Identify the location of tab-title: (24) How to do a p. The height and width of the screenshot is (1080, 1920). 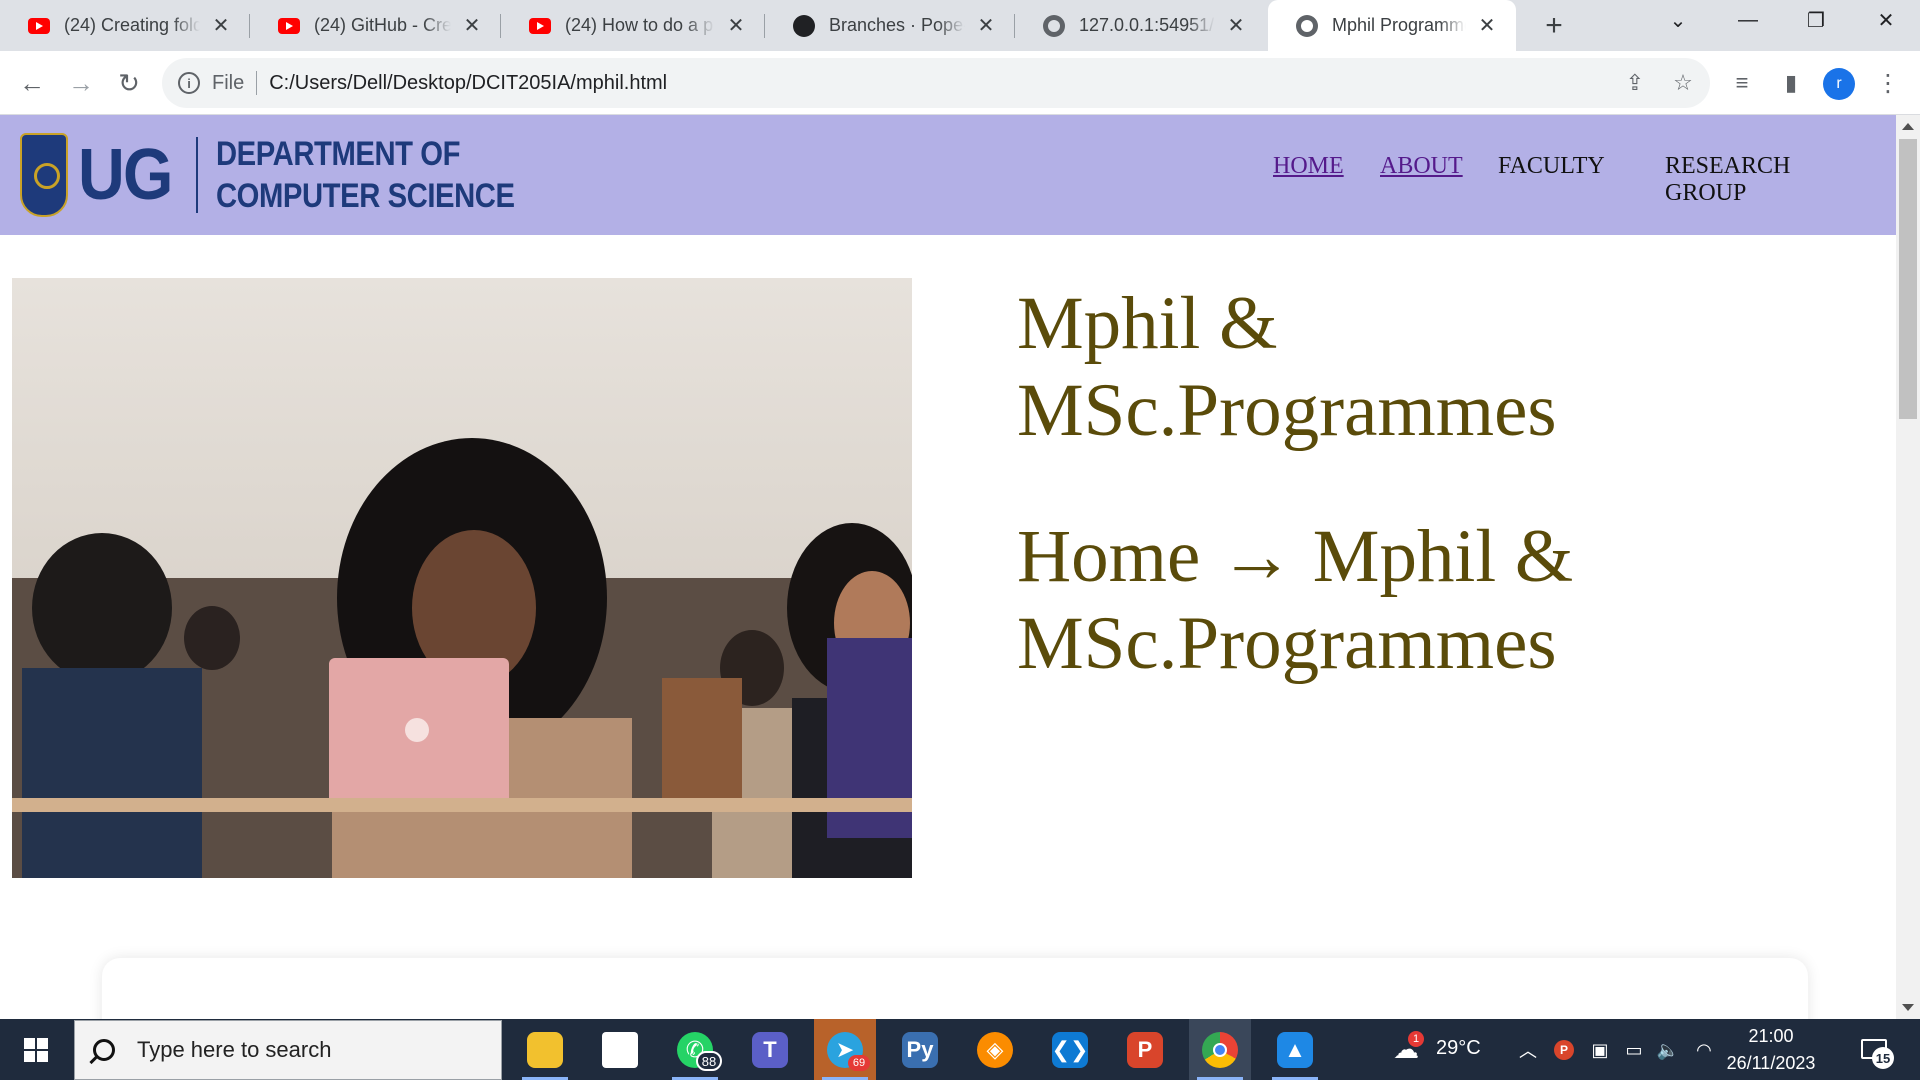
(639, 25).